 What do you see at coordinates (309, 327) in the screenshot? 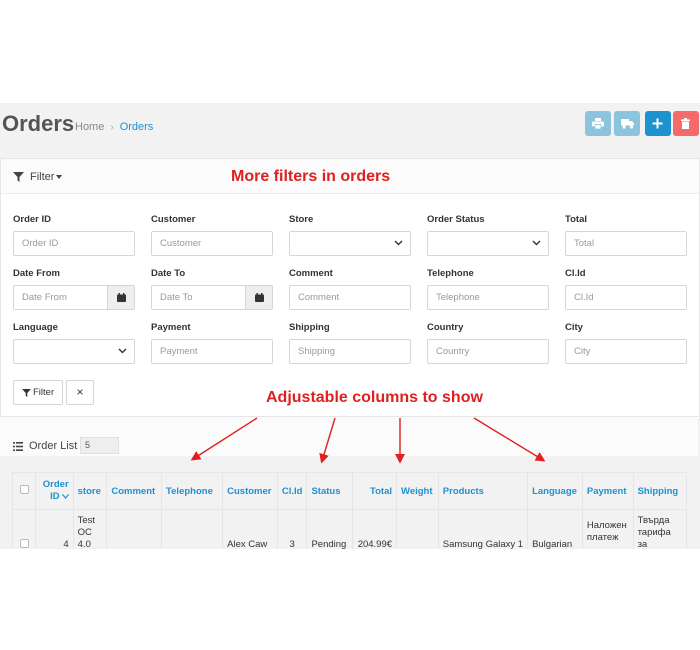
I see `shipping-label: Shipping` at bounding box center [309, 327].